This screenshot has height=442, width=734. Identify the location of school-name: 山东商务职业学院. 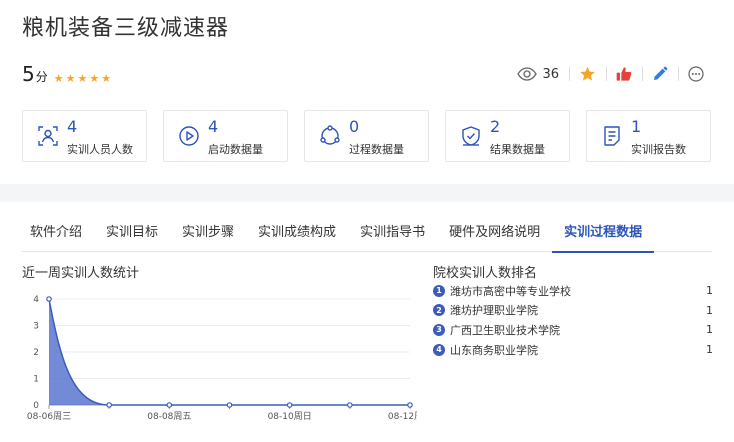
(494, 350).